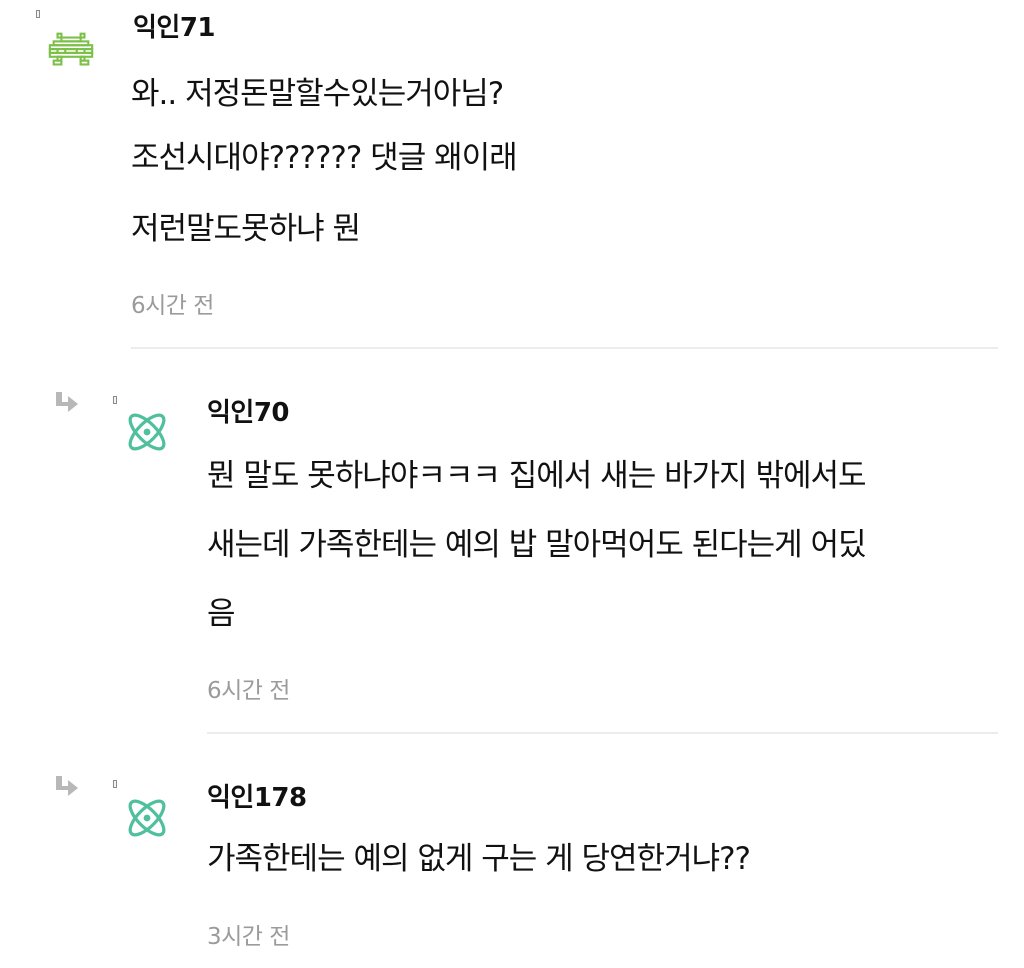  I want to click on comment-text-line: 와.. 저정돈말할수있는거아님?, so click(317, 94).